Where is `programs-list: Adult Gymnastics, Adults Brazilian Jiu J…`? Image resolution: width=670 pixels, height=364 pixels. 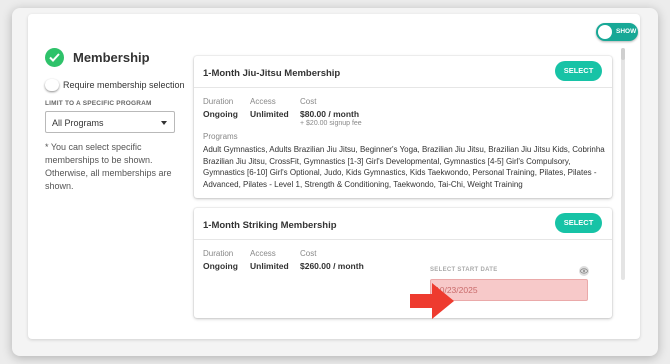
programs-list: Adult Gymnastics, Adults Brazilian Jiu J… is located at coordinates (404, 167).